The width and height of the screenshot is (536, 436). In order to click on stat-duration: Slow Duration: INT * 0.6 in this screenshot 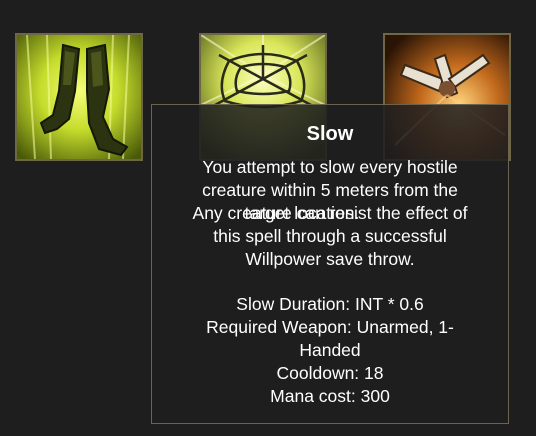, I will do `click(330, 304)`.